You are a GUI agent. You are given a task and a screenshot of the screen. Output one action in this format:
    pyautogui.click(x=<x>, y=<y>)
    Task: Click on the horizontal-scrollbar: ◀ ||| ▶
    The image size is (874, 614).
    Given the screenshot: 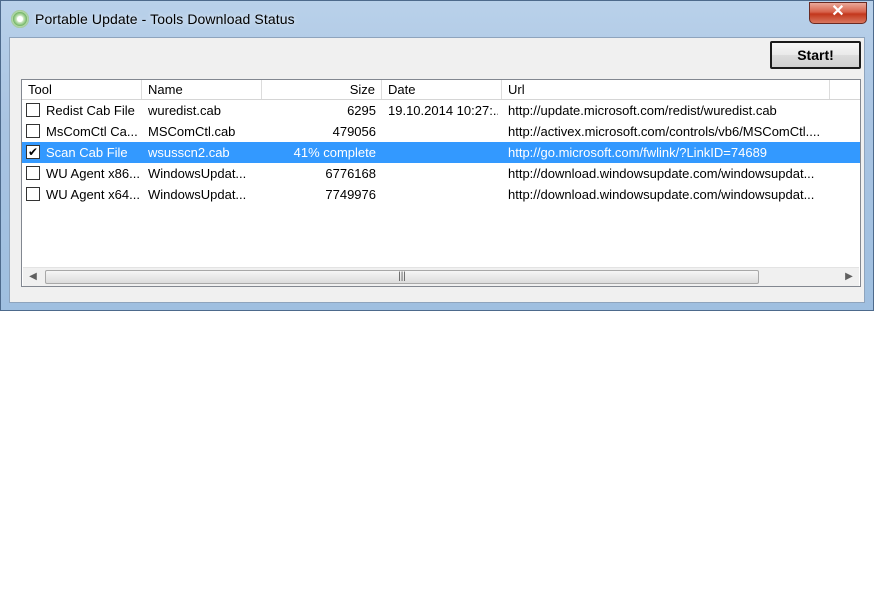 What is the action you would take?
    pyautogui.click(x=441, y=276)
    